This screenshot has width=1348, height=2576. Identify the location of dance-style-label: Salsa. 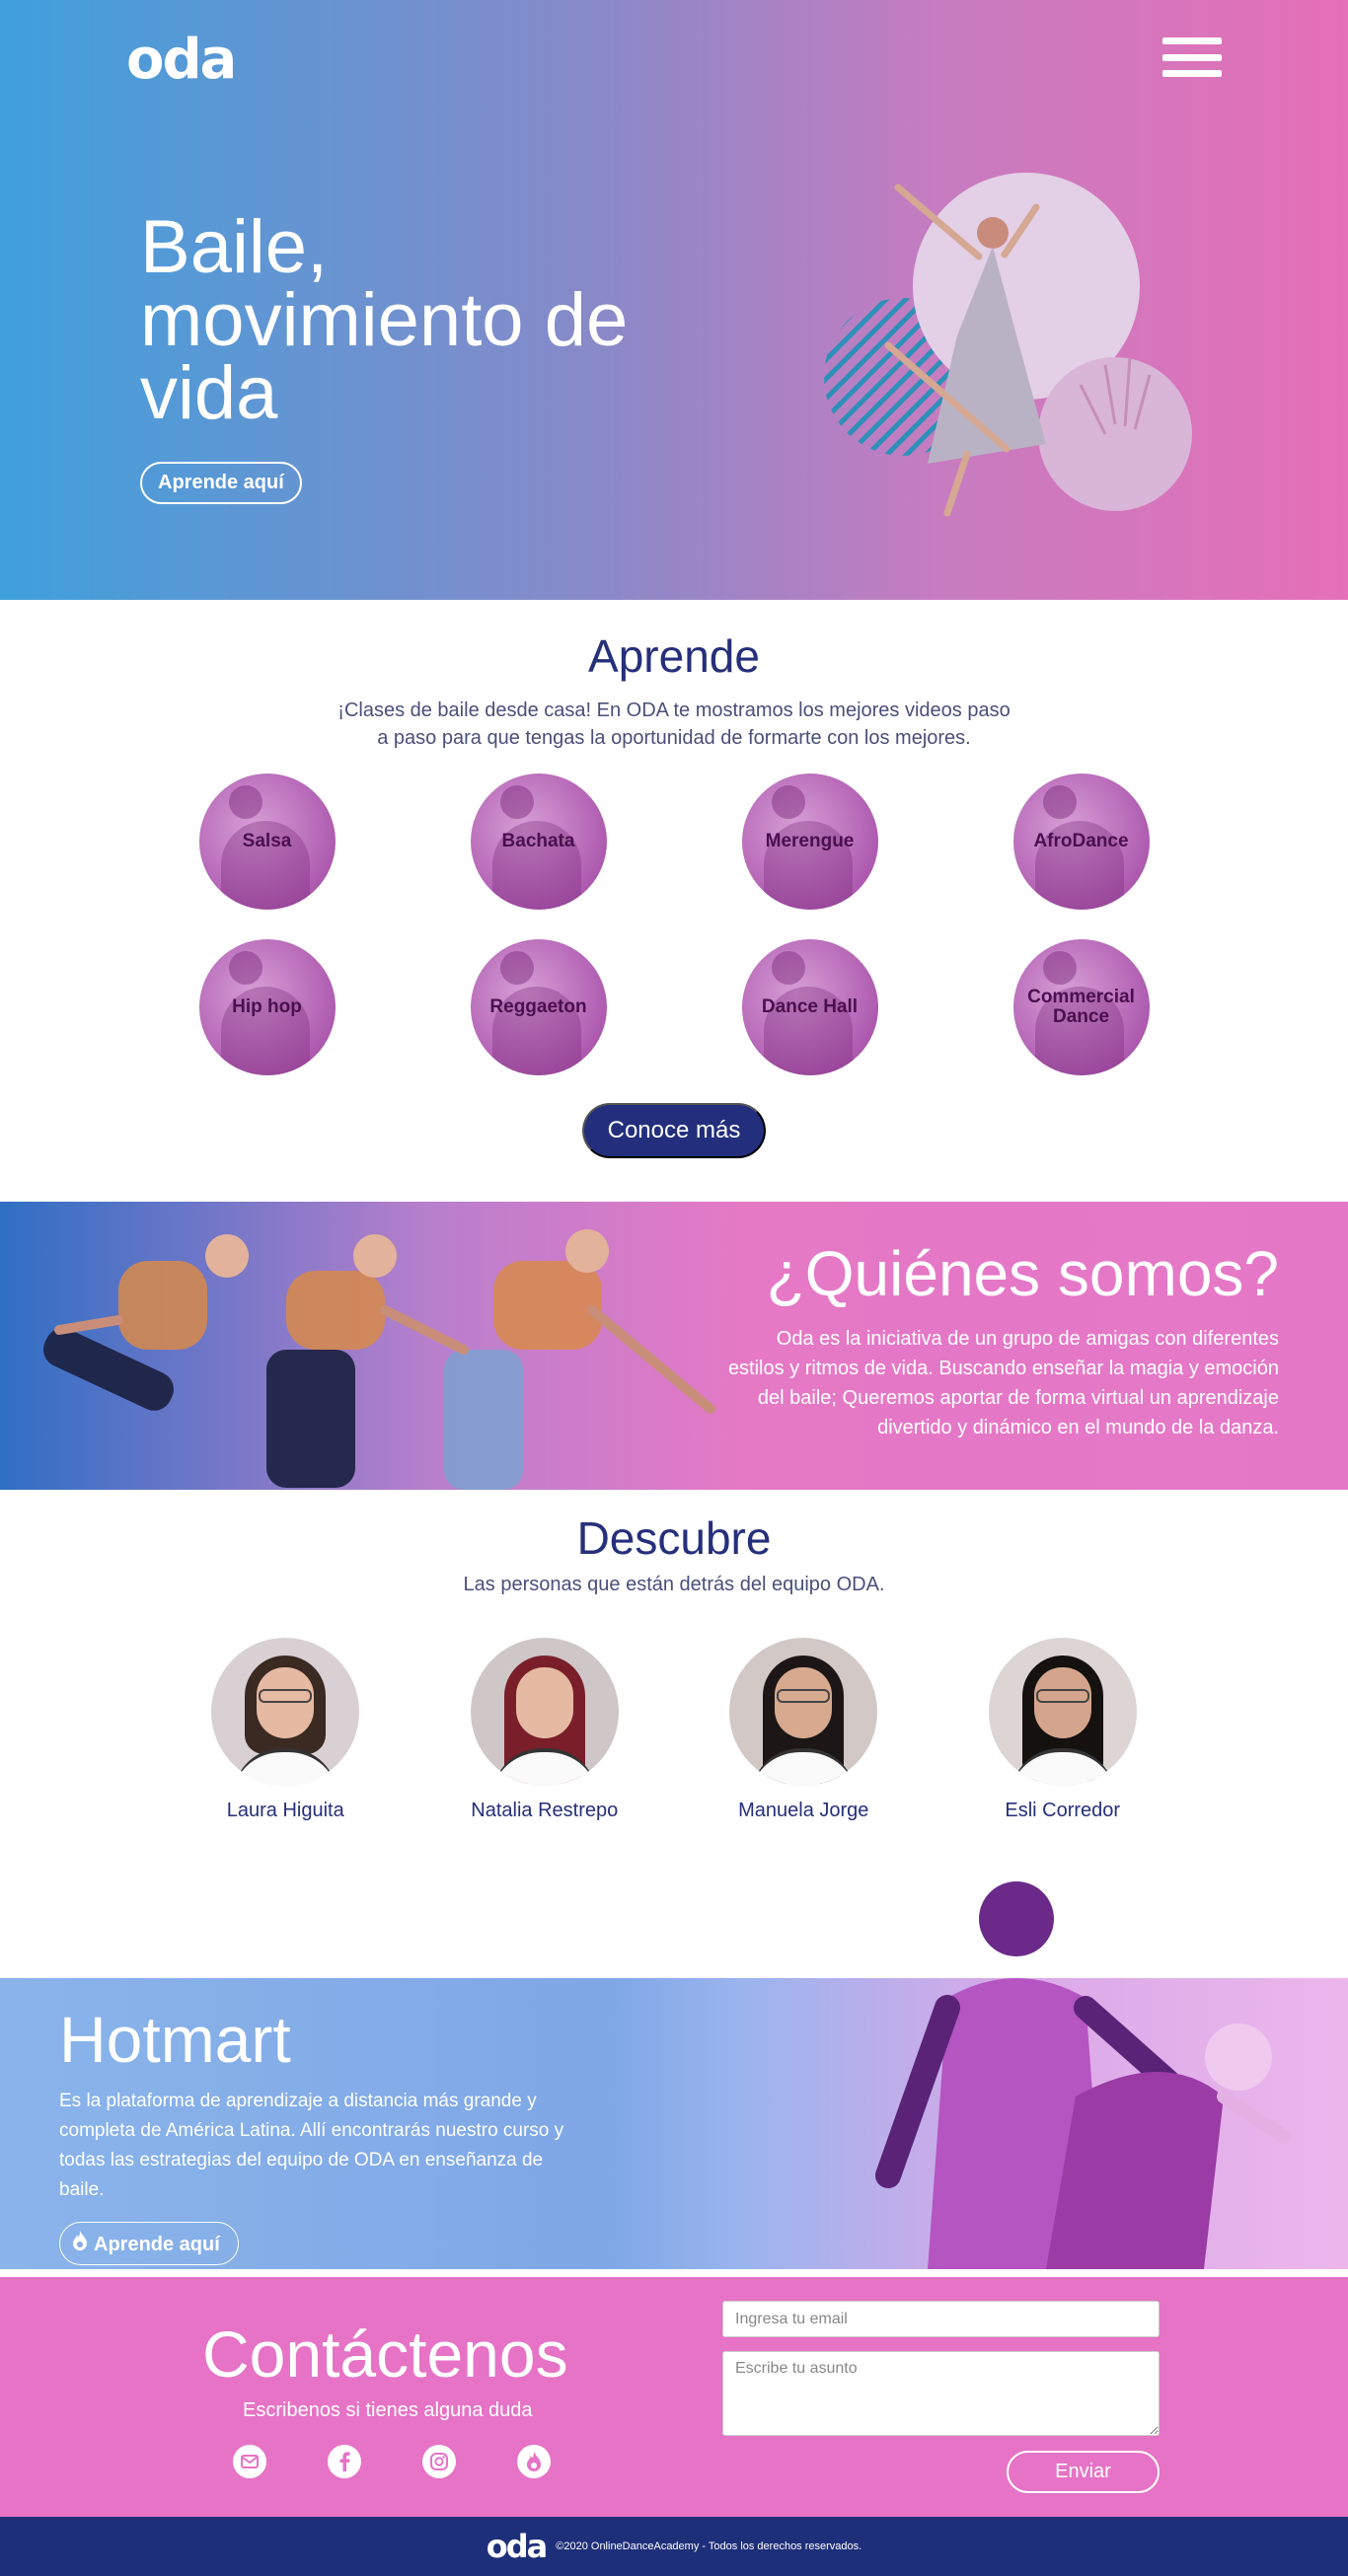
(267, 841).